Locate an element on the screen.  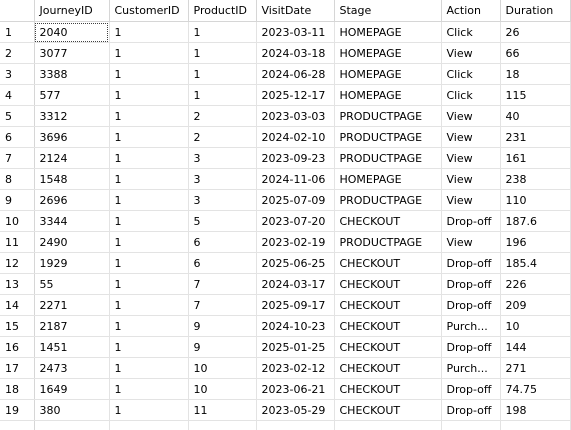
cell-visitdate: 2024-10-23 is located at coordinates (295, 326).